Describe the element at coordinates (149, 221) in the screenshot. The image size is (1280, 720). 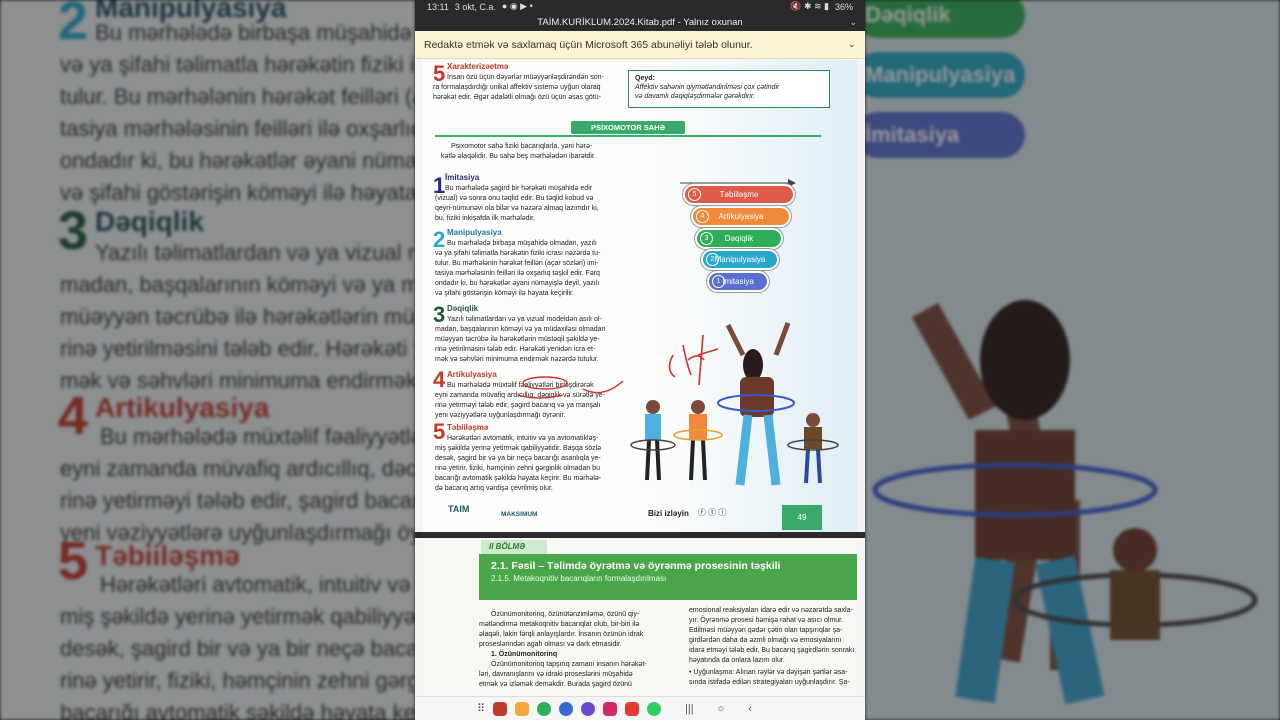
I see `bg-heading: Dəqiqlik` at that location.